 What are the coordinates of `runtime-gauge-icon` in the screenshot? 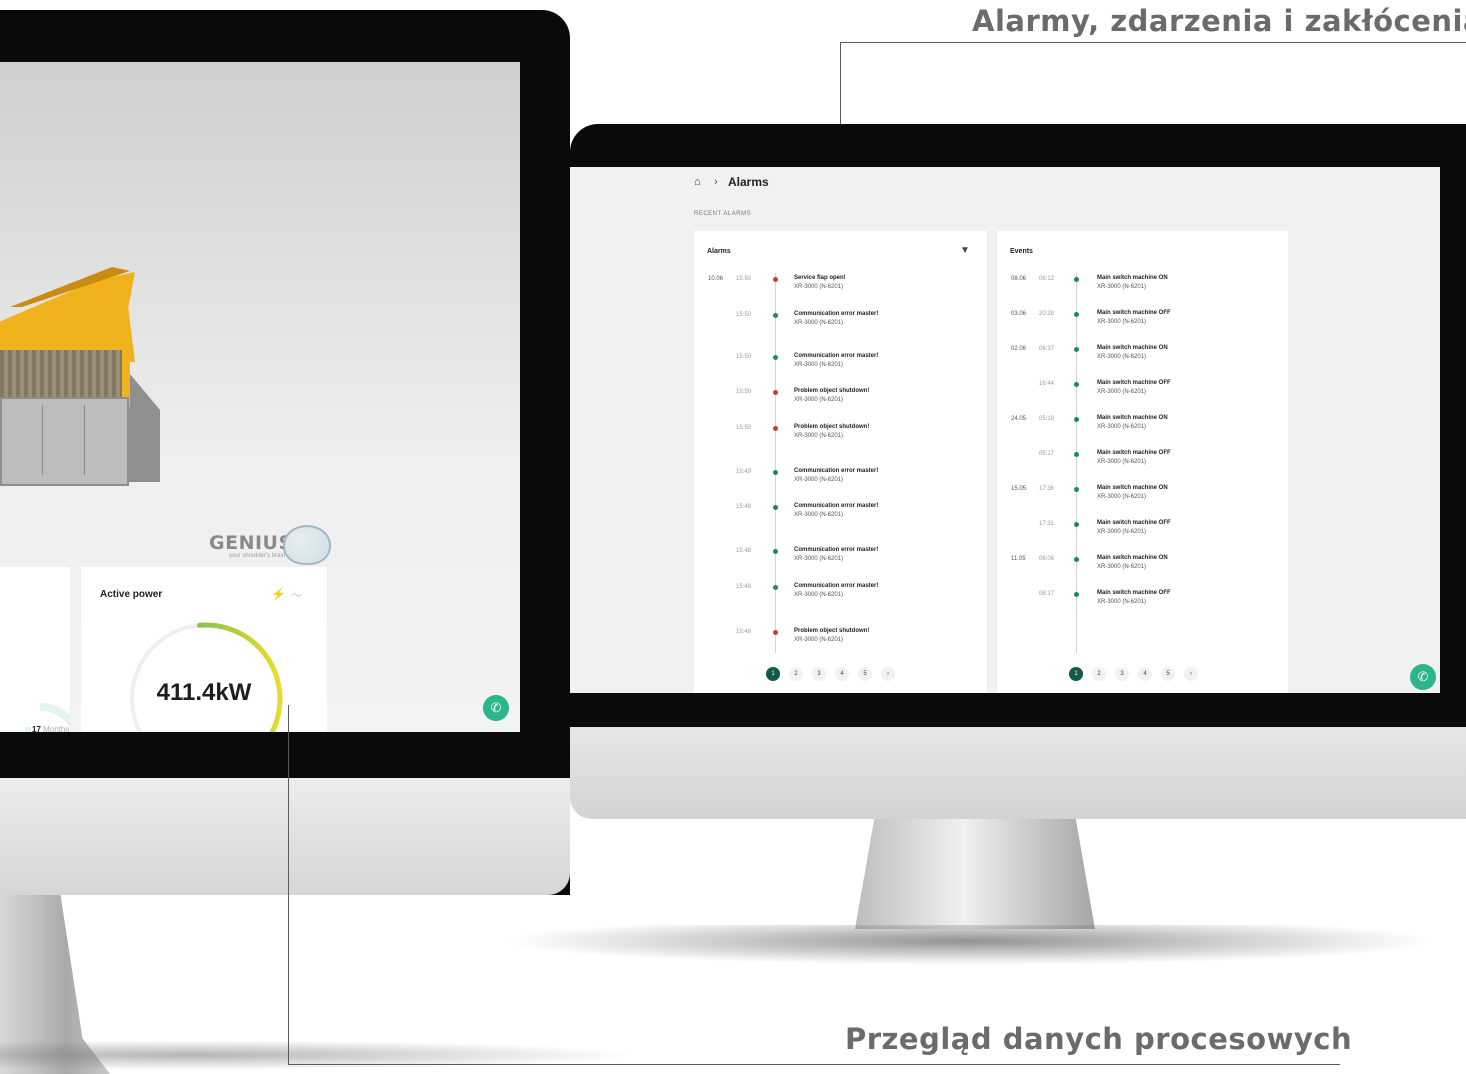 It's located at (53, 717).